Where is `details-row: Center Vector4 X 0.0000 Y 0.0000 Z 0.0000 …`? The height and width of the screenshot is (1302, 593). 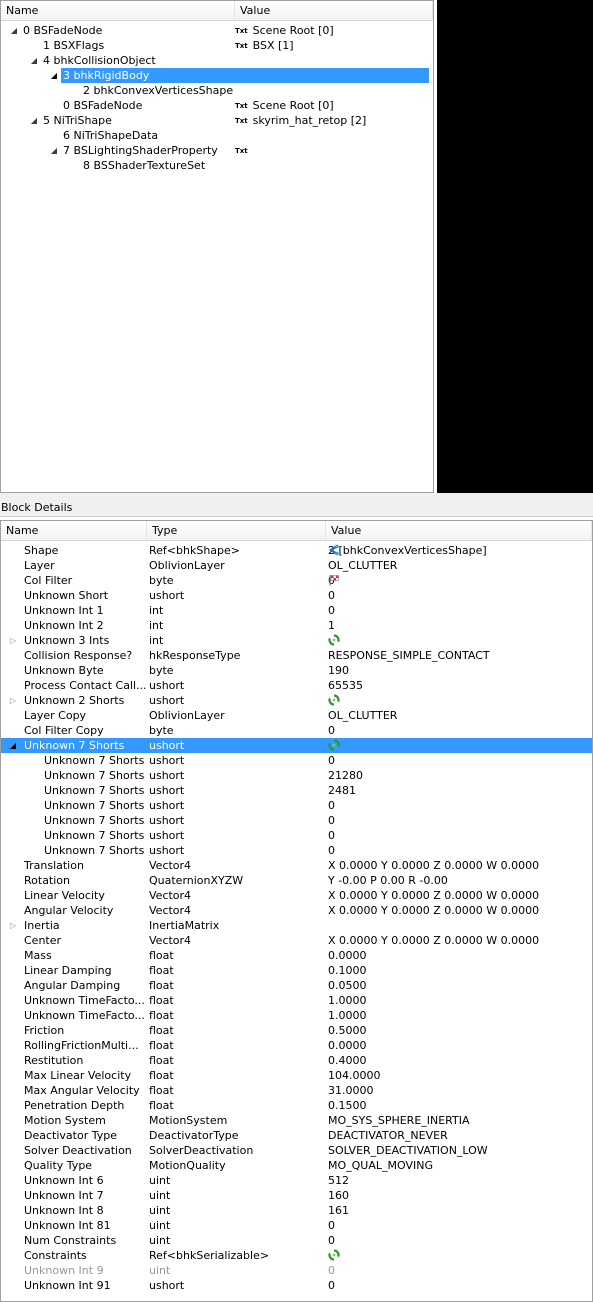 details-row: Center Vector4 X 0.0000 Y 0.0000 Z 0.0000 … is located at coordinates (296, 940).